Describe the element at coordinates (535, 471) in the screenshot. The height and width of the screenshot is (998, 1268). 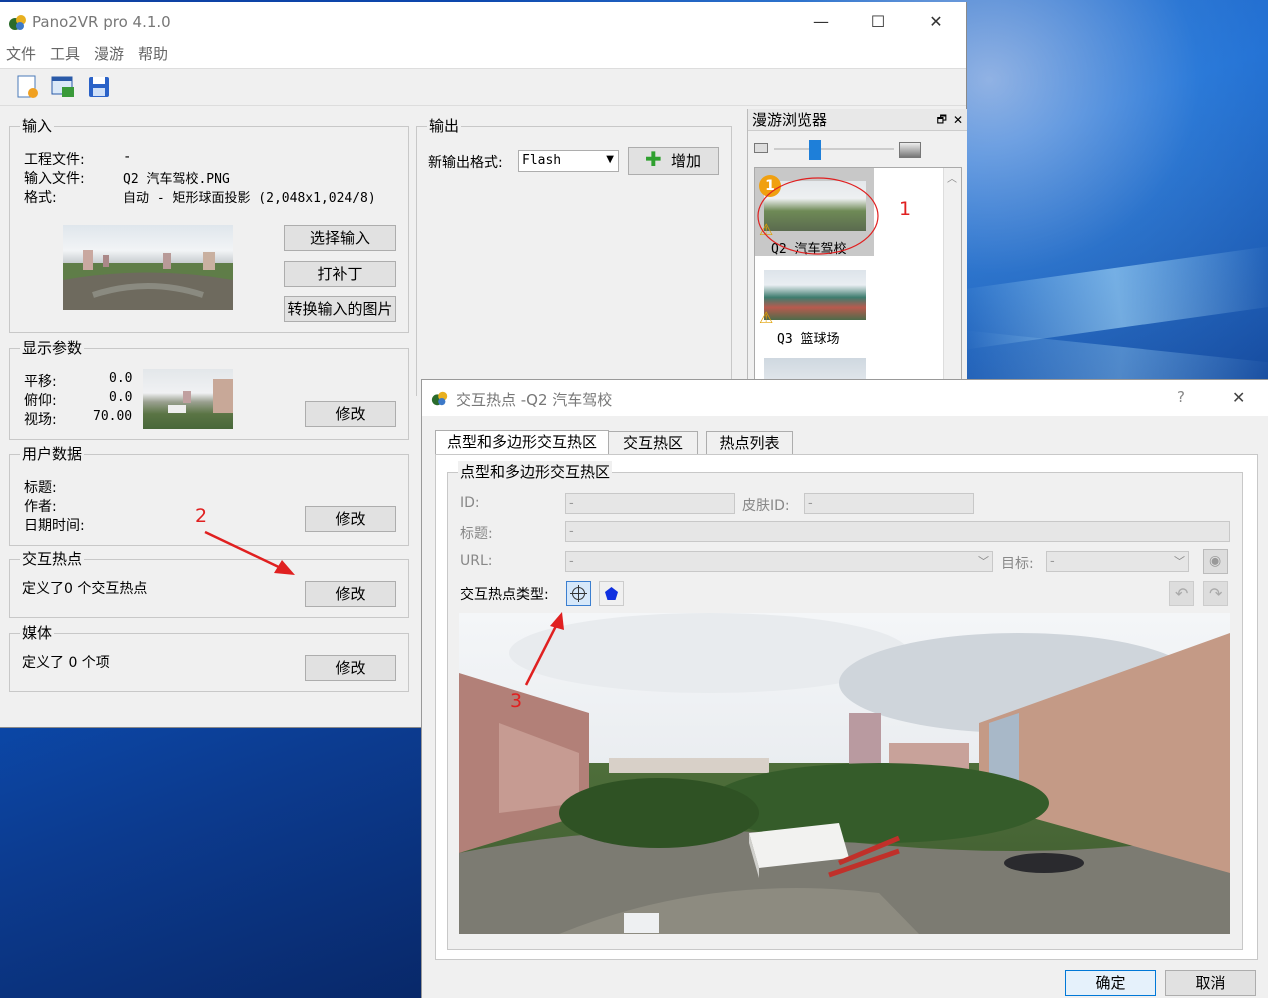
I see `point-polygon-group-label: 点型和多边形交互热区` at that location.